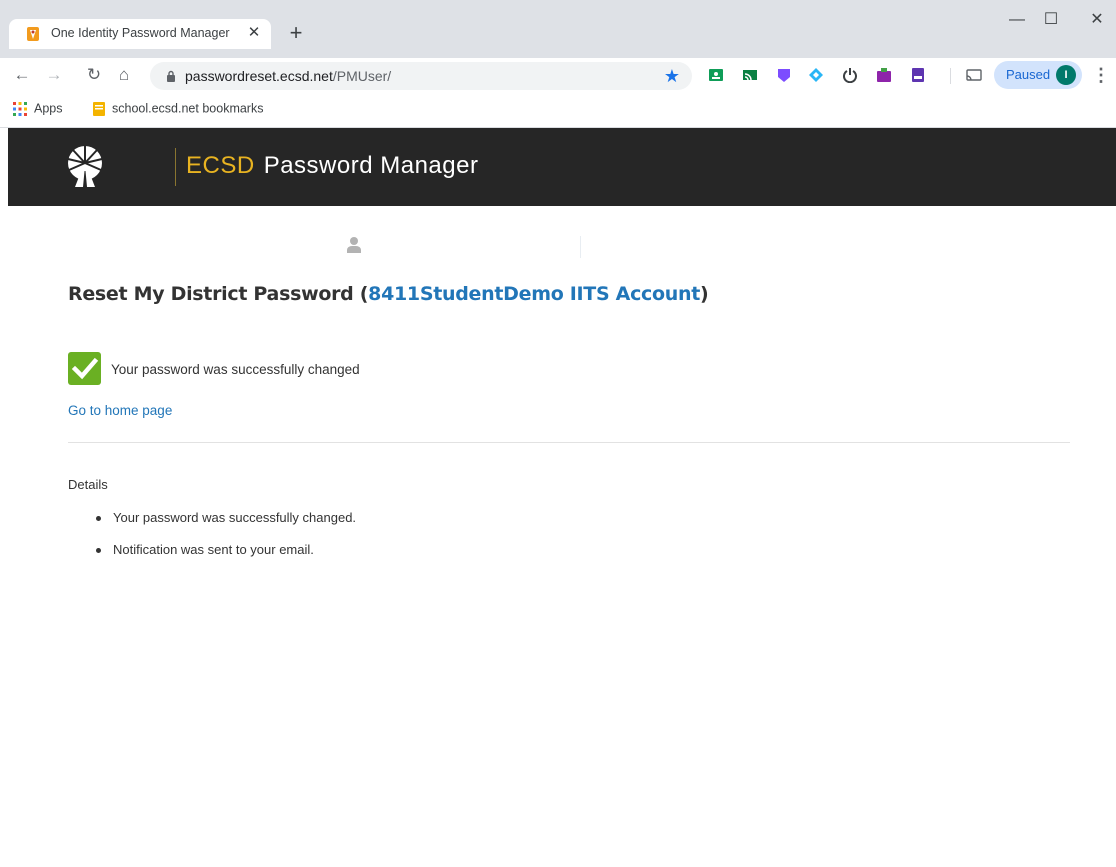 This screenshot has width=1116, height=867. What do you see at coordinates (213, 549) in the screenshot?
I see `detail-text: Notification was sent to your email.` at bounding box center [213, 549].